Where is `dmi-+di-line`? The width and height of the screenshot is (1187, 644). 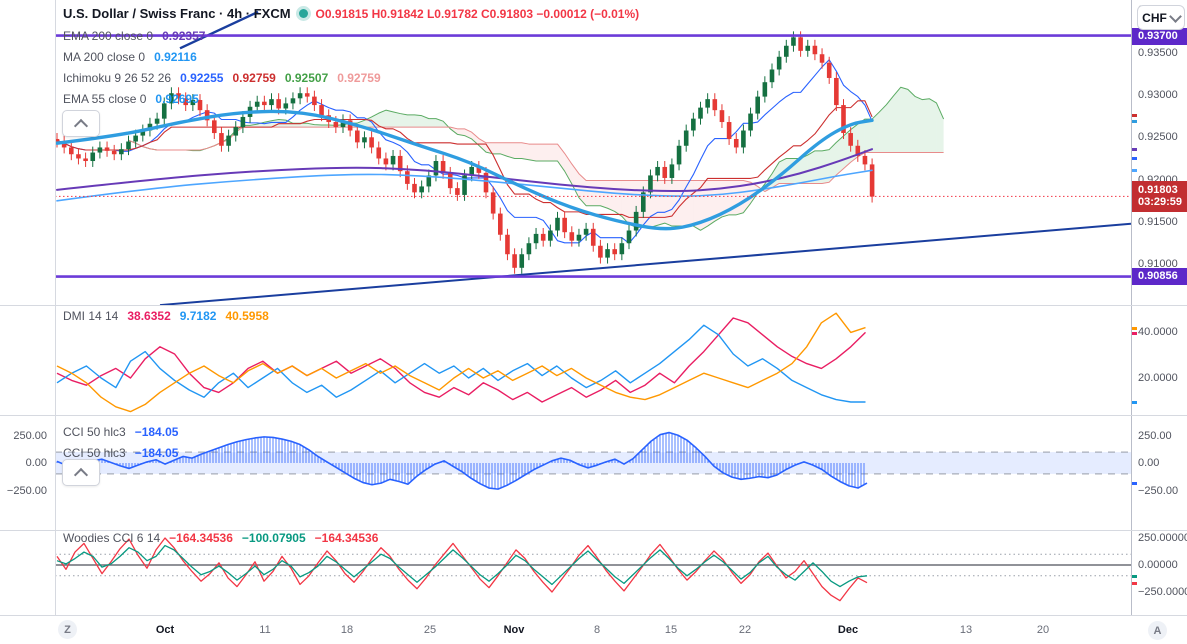 dmi-+di-line is located at coordinates (461, 360).